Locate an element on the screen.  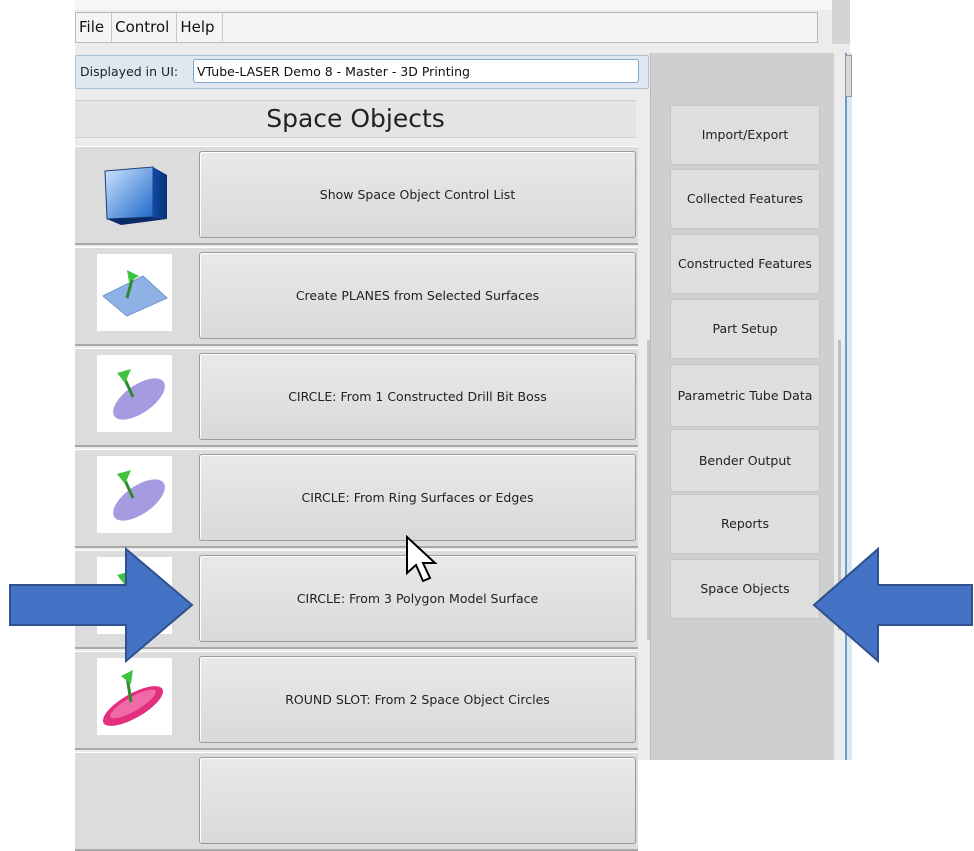
sidebar-item-space-objects: Space Objects is located at coordinates (745, 589).